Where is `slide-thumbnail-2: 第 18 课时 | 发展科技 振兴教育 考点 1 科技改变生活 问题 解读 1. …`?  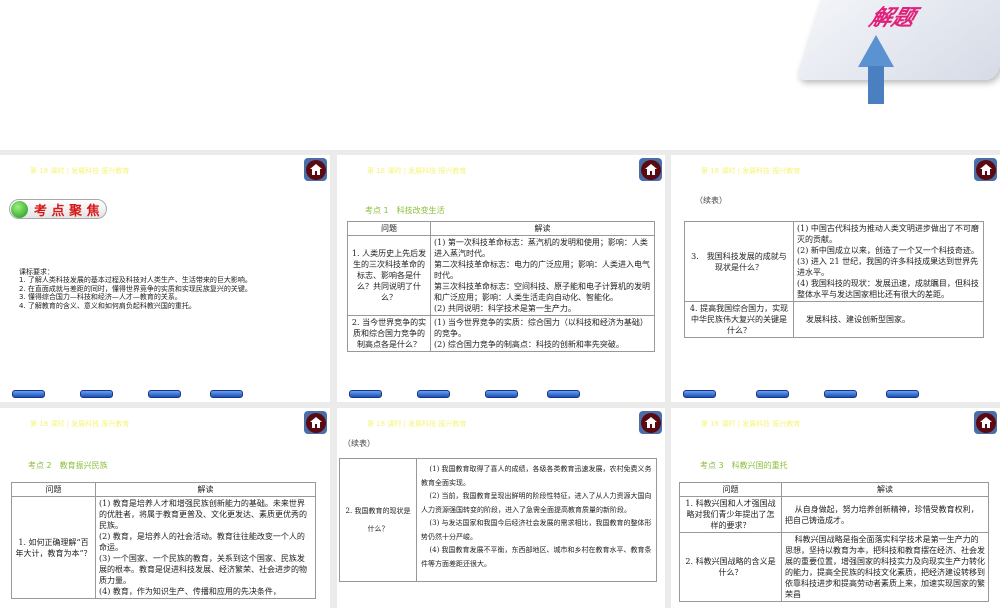 slide-thumbnail-2: 第 18 课时 | 发展科技 振兴教育 考点 1 科技改变生活 问题 解读 1. … is located at coordinates (501, 278).